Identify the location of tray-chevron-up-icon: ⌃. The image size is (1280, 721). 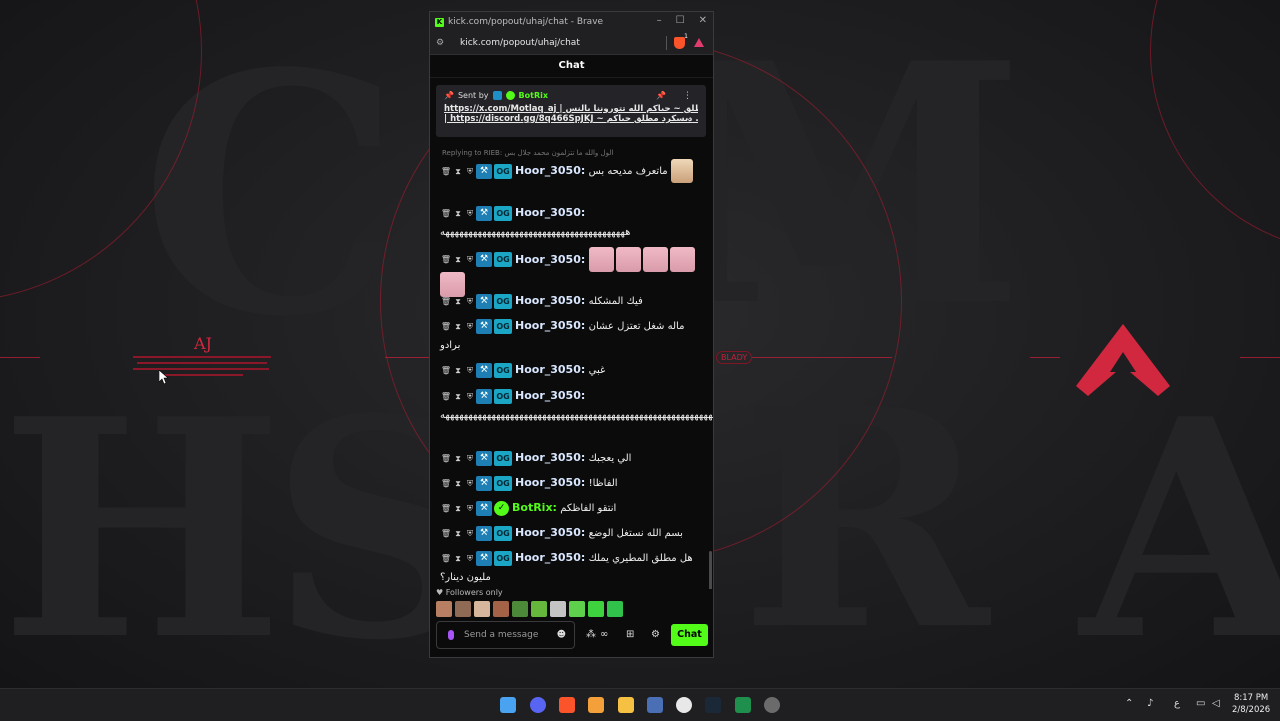
(1129, 703).